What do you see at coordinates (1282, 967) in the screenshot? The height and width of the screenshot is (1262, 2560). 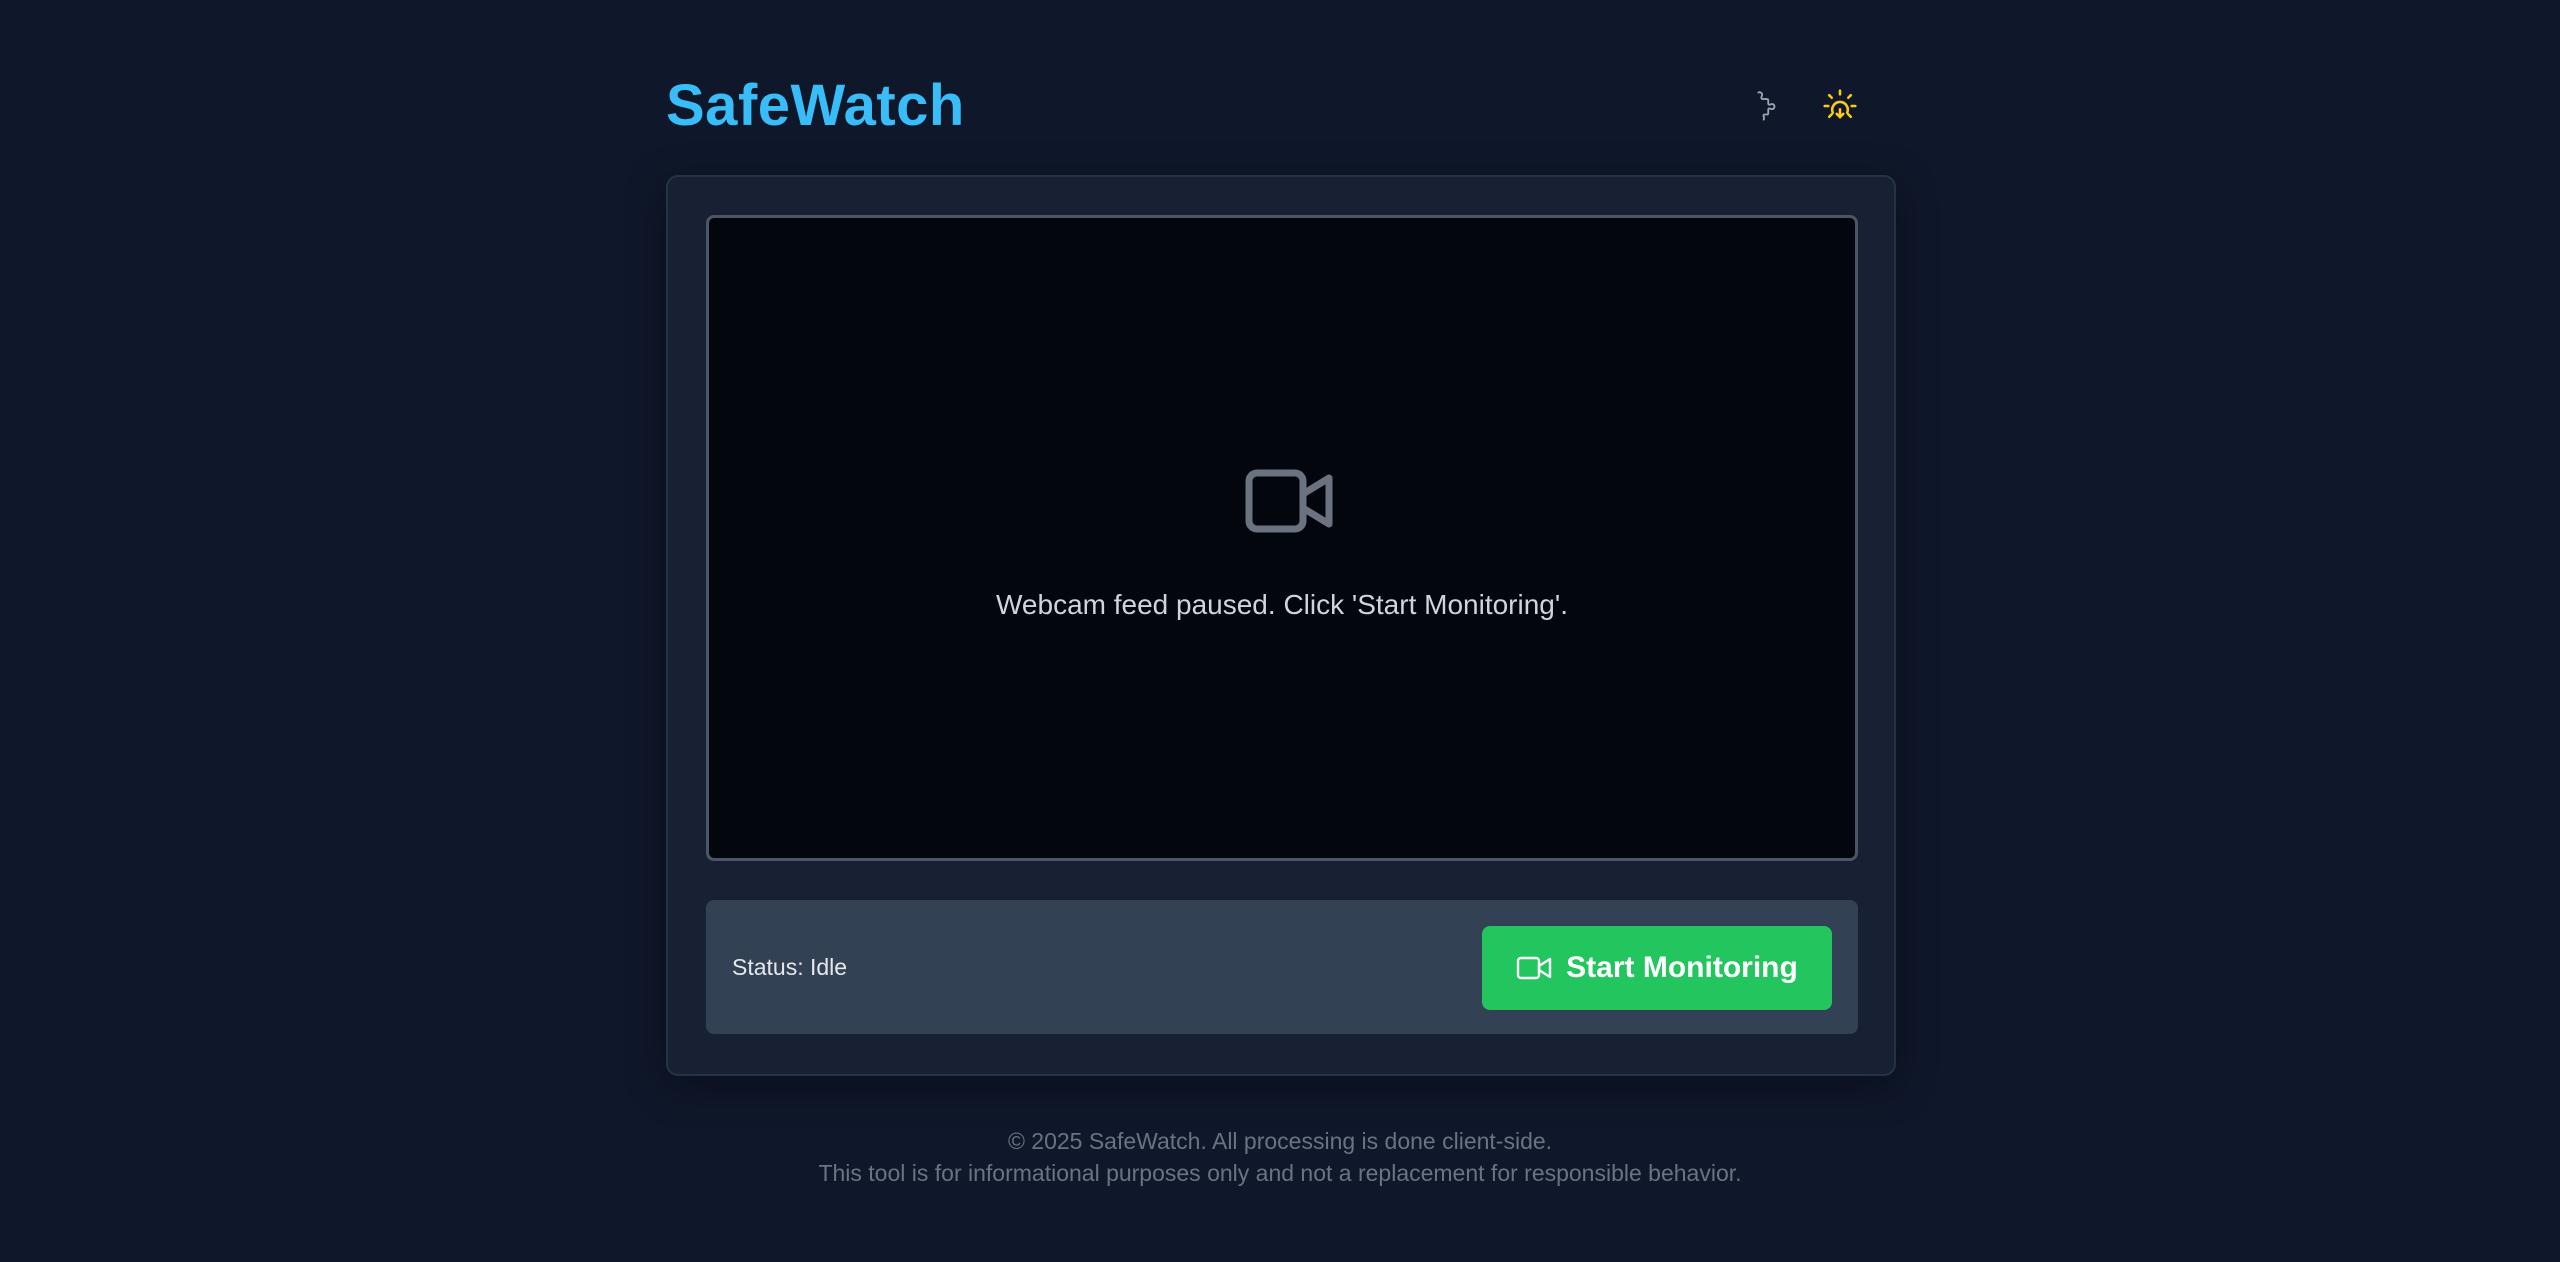 I see `control-bar: Status: Idle Start Monitoring` at bounding box center [1282, 967].